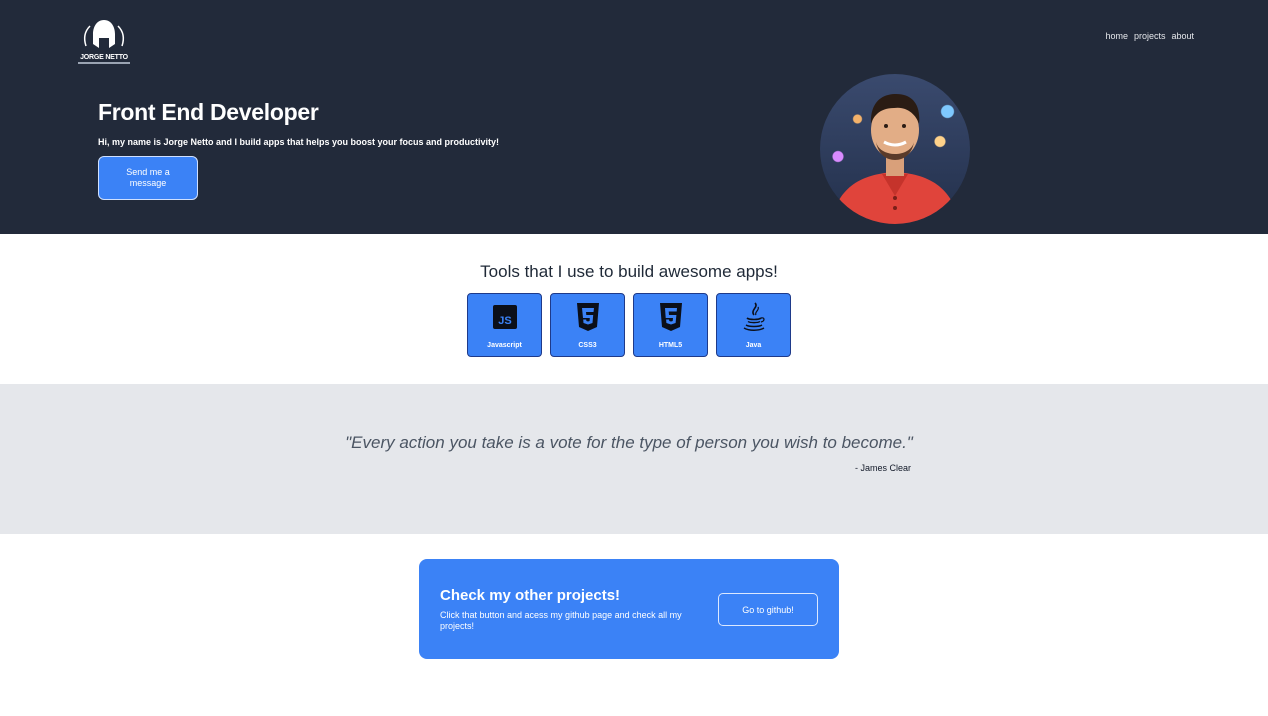  Describe the element at coordinates (882, 468) in the screenshot. I see `quote-author: - James Clear` at that location.